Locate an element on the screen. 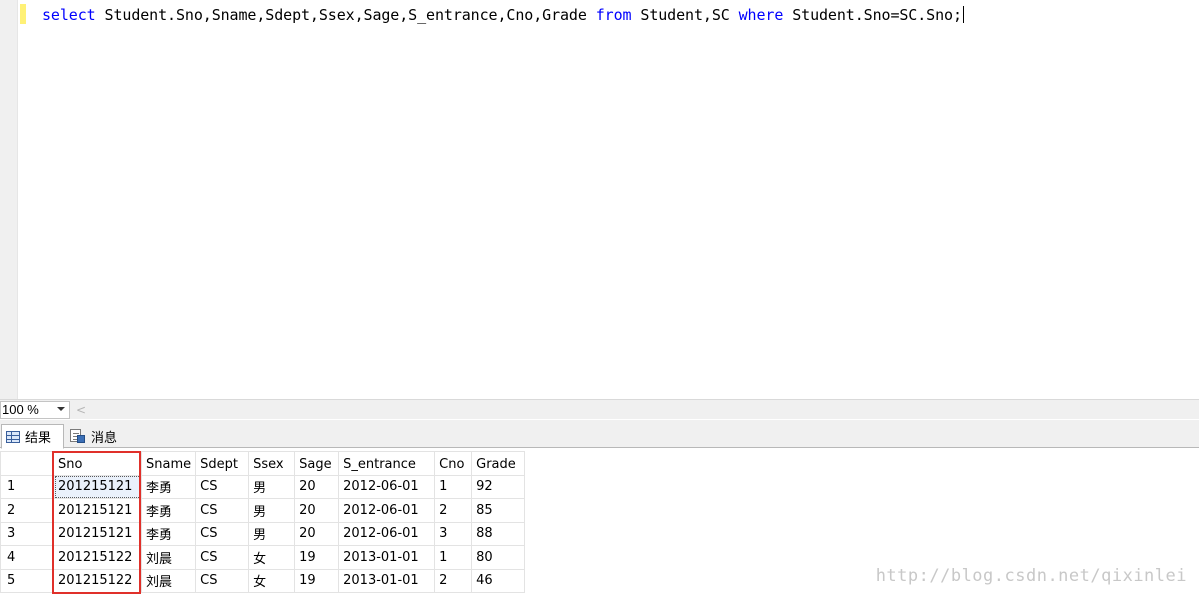 This screenshot has width=1199, height=596. column-header-sage: Sage is located at coordinates (317, 463).